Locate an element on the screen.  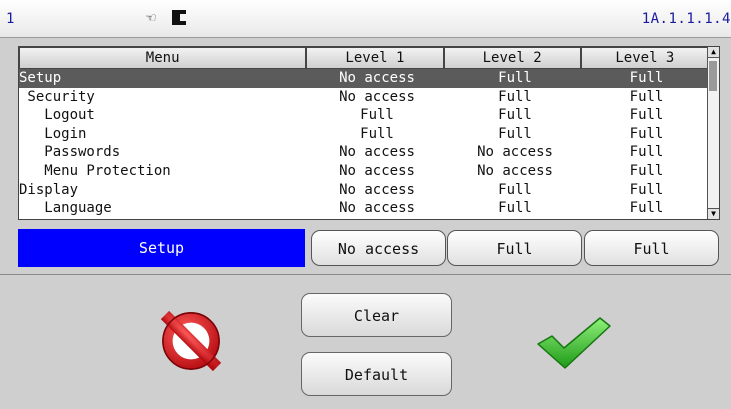
header-menu: Menu is located at coordinates (163, 58).